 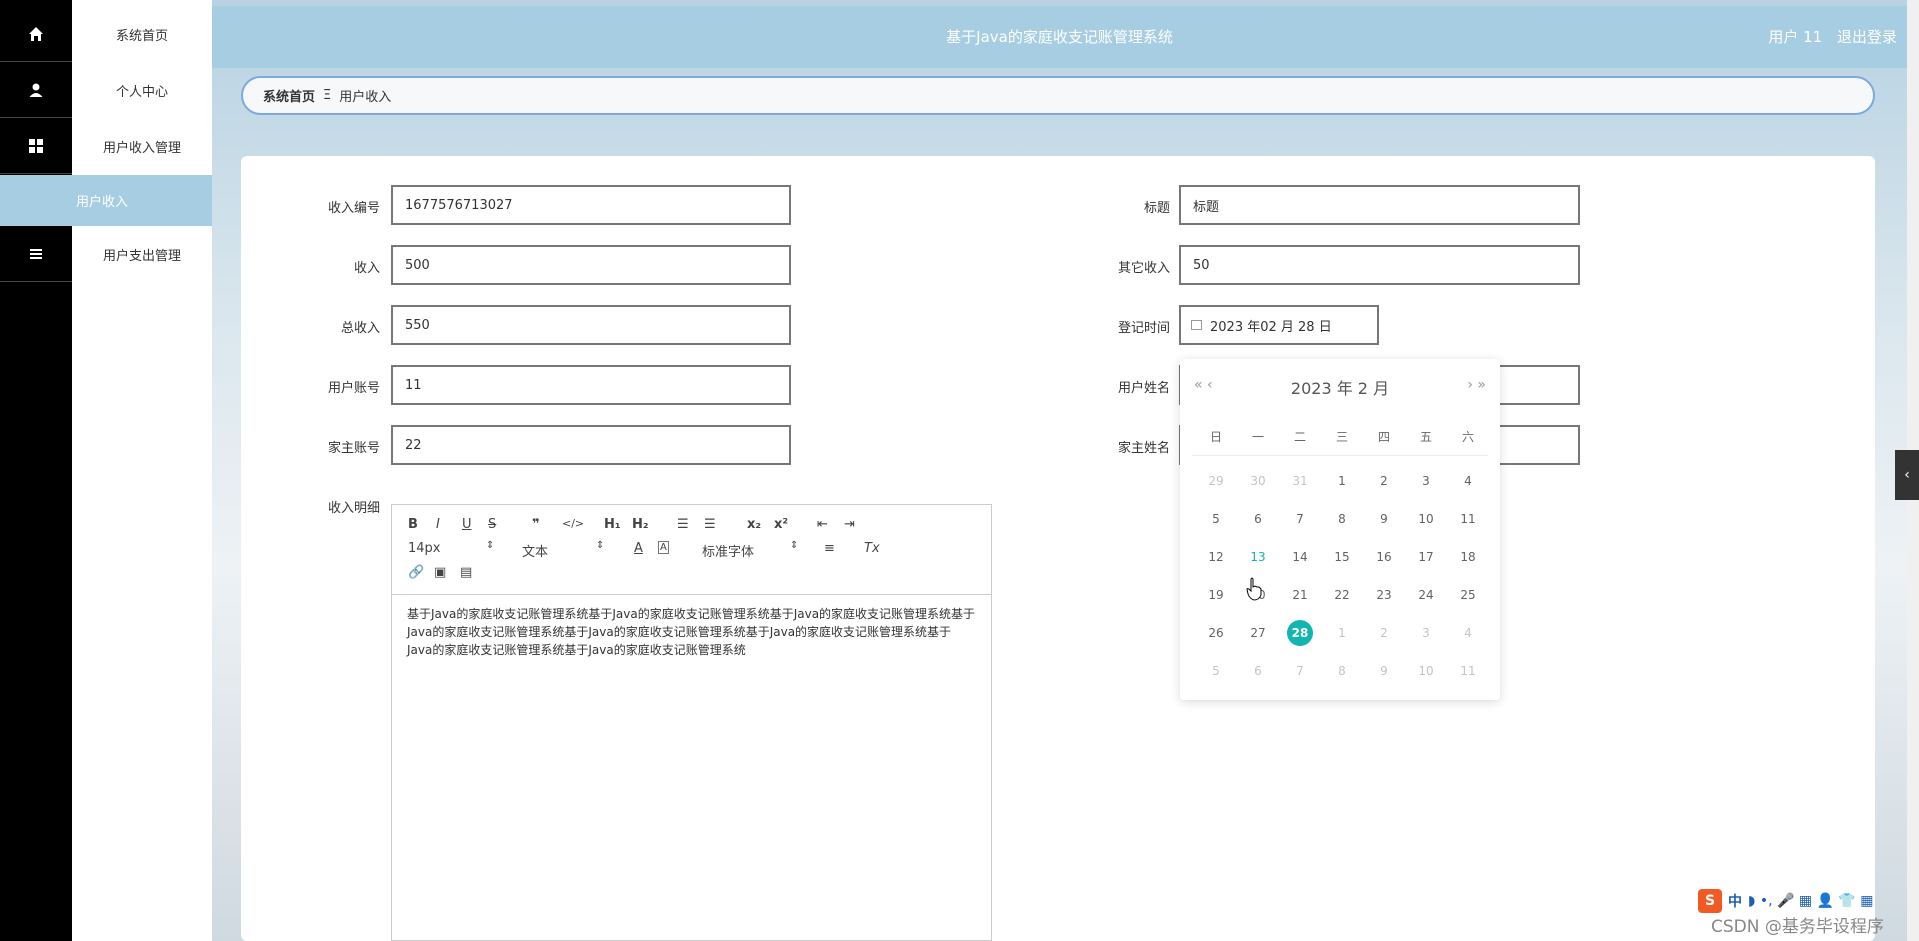 I want to click on income-input: 500, so click(x=591, y=265).